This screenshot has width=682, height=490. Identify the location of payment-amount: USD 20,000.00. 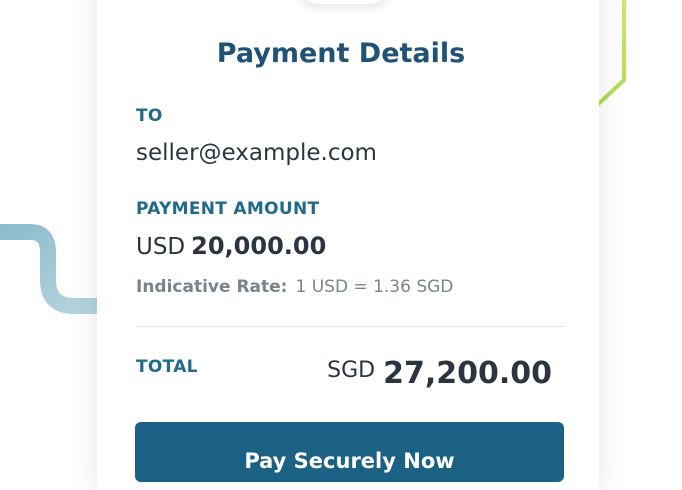
(231, 246).